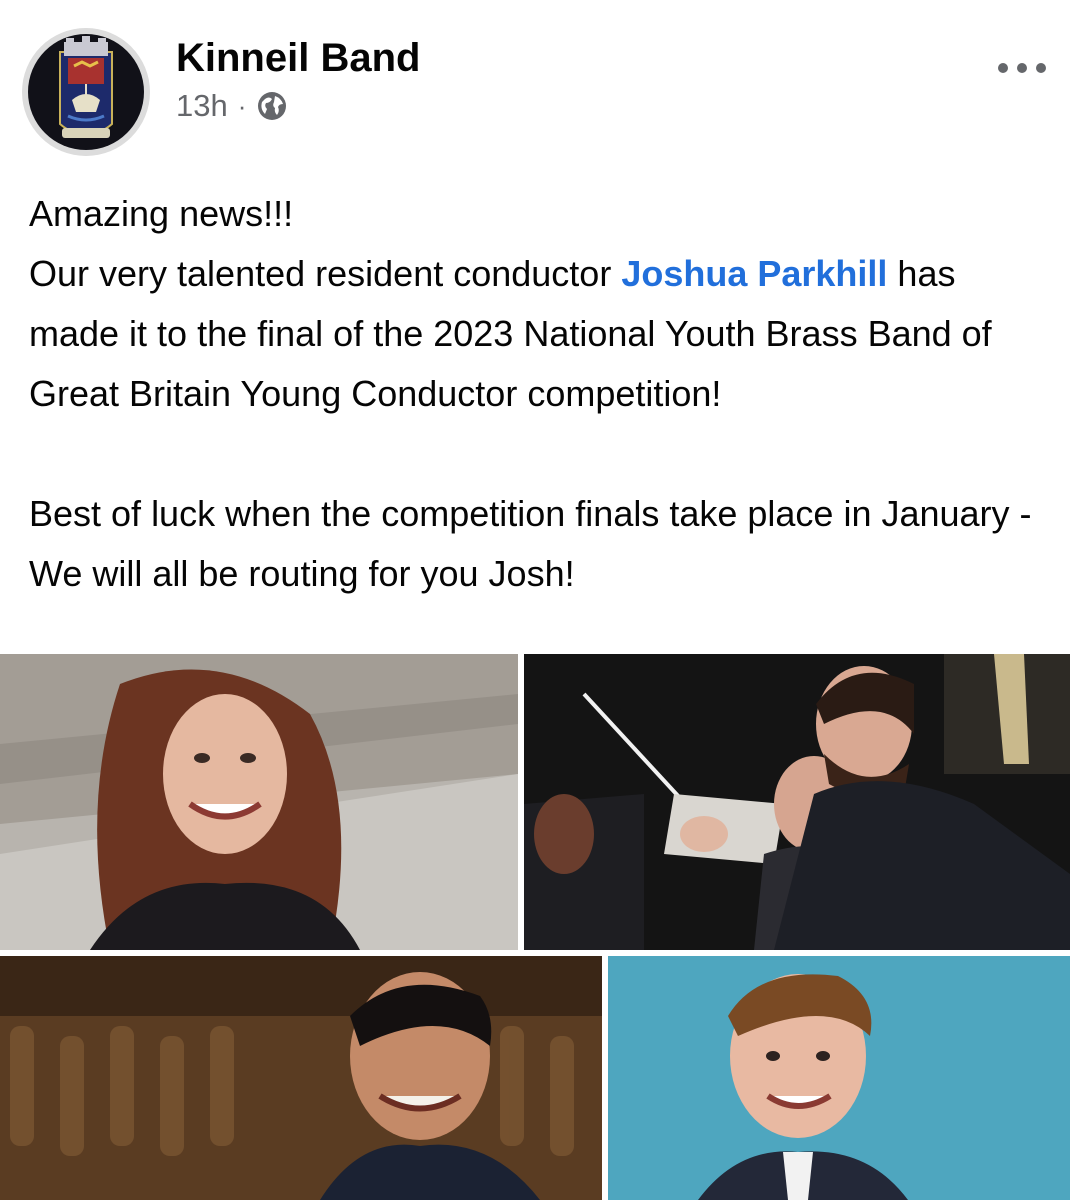 This screenshot has height=1200, width=1070. Describe the element at coordinates (754, 273) in the screenshot. I see `mention-link: Joshua Parkhill` at that location.